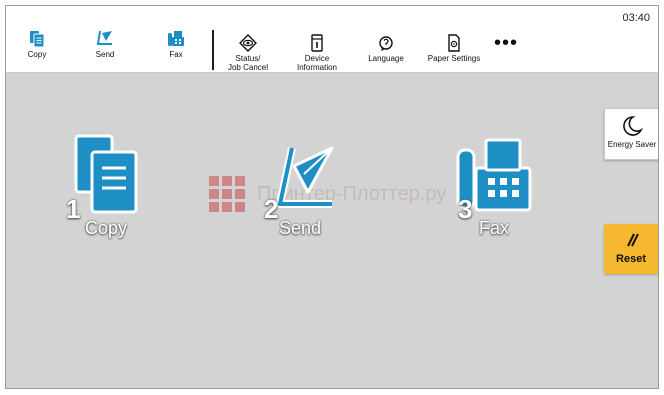 This screenshot has width=664, height=395. I want to click on tile-copy-number: 1, so click(73, 209).